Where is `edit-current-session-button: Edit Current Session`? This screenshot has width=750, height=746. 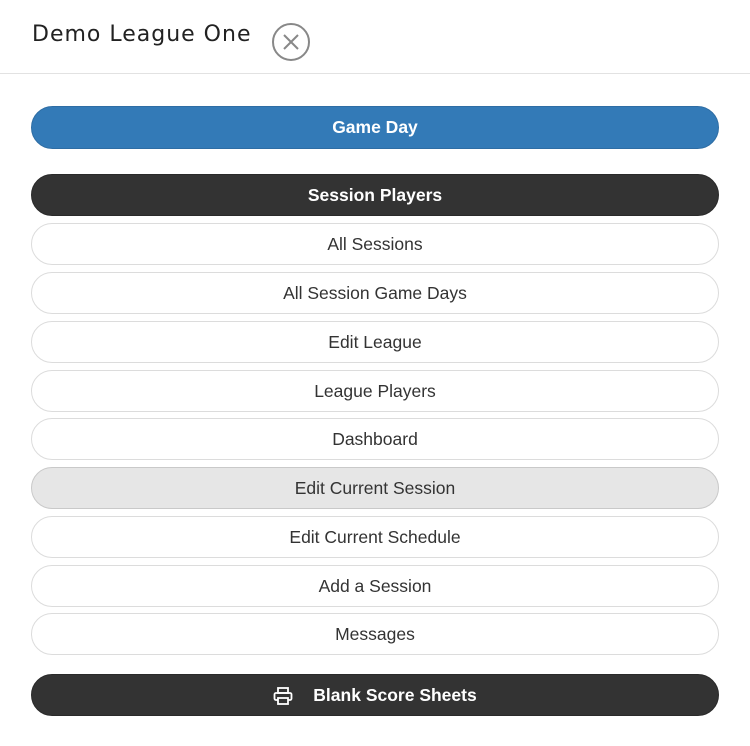 edit-current-session-button: Edit Current Session is located at coordinates (375, 488).